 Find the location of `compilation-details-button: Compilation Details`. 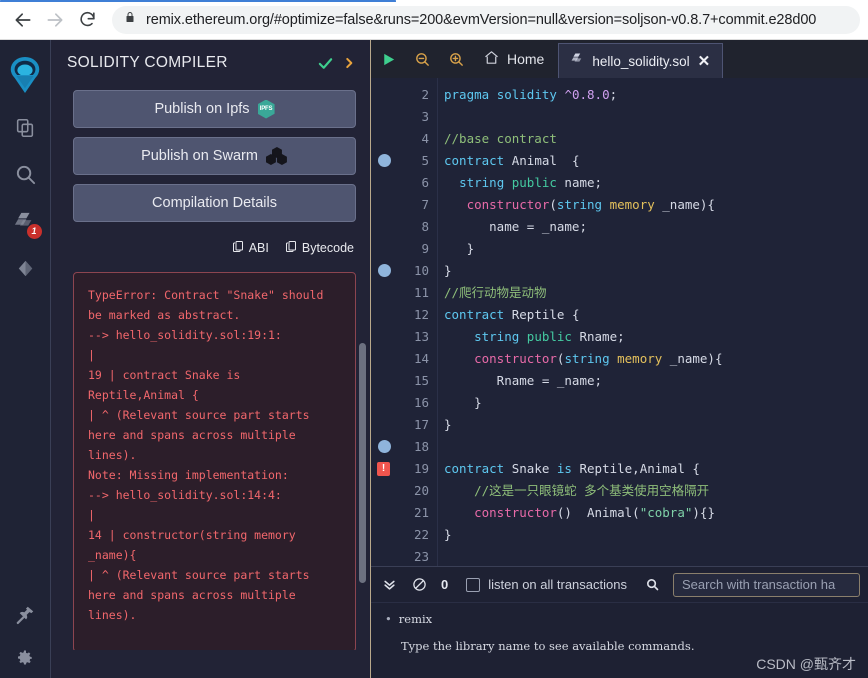

compilation-details-button: Compilation Details is located at coordinates (214, 203).